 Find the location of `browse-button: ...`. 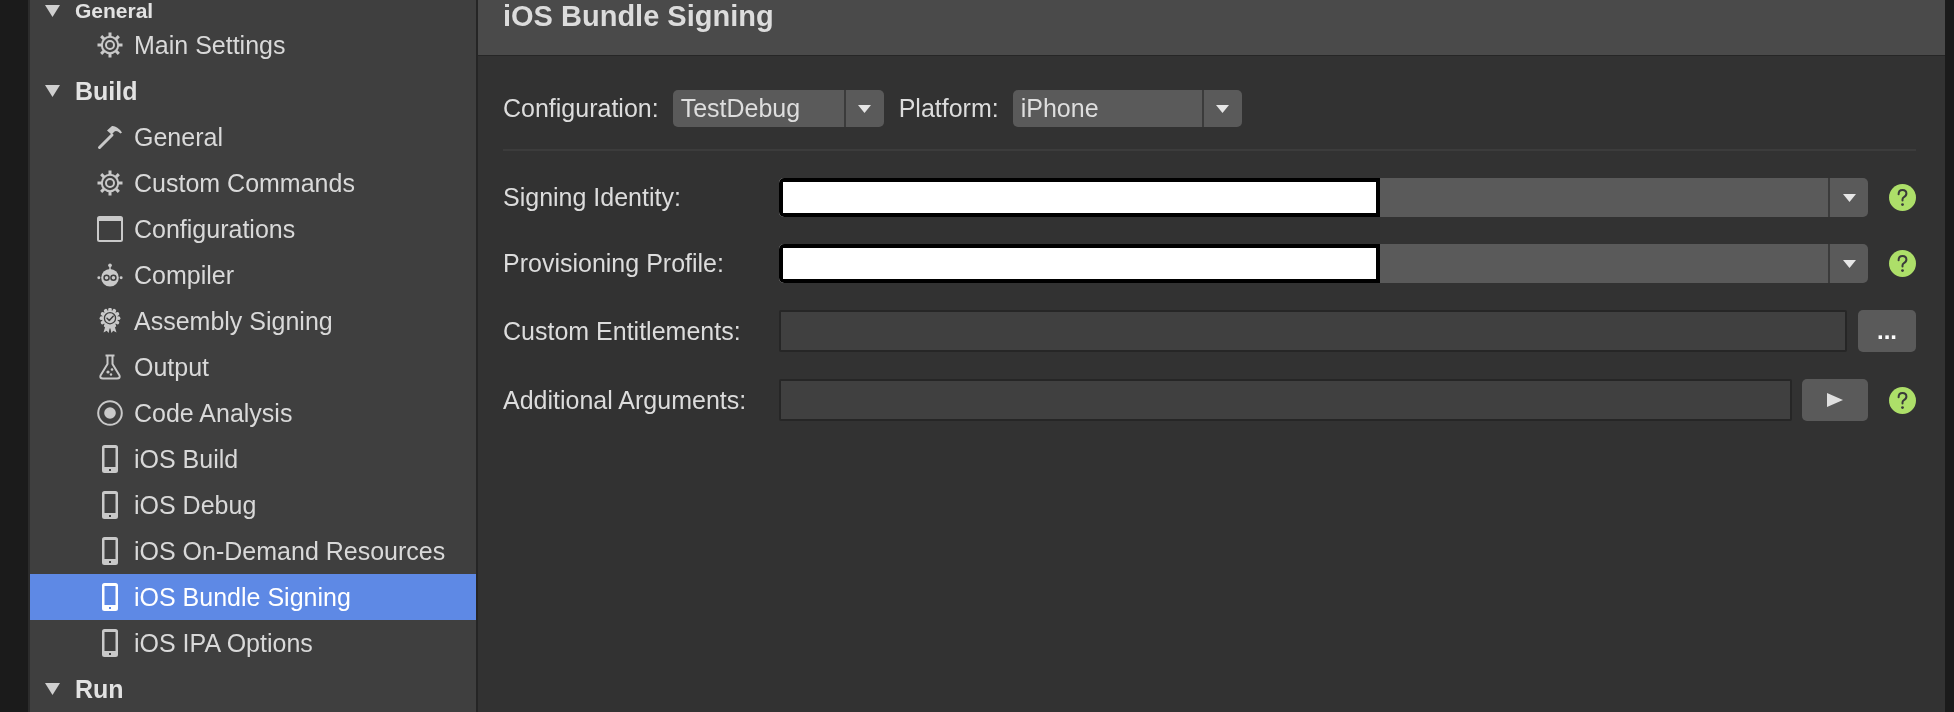

browse-button: ... is located at coordinates (1887, 331).